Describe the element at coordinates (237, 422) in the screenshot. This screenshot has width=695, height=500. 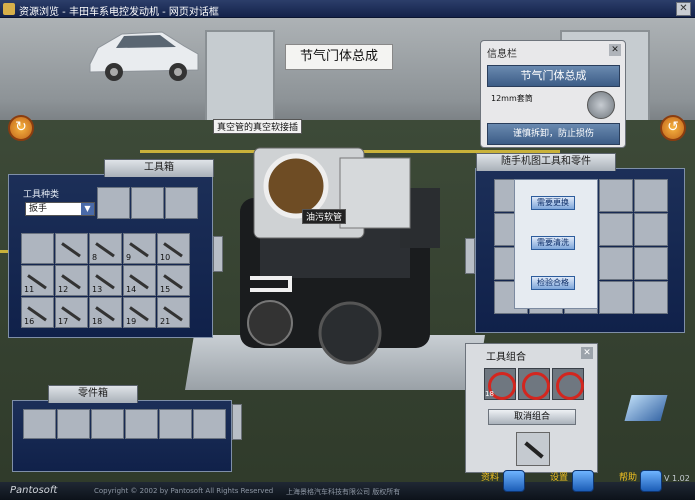
I see `parts-box-collapse-tab` at that location.